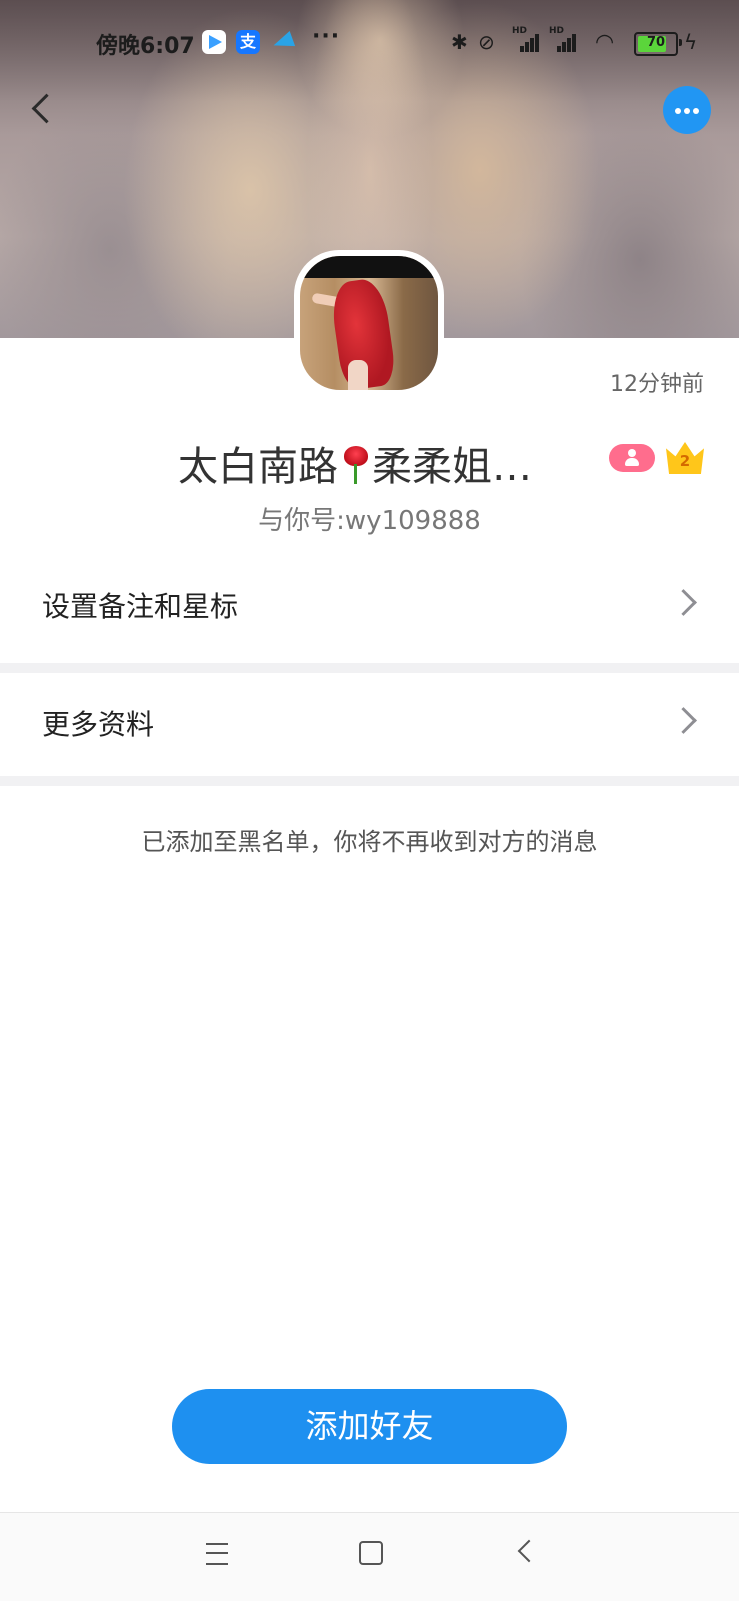 The image size is (739, 1601). I want to click on profile-name-part1: 太白南路, so click(258, 467).